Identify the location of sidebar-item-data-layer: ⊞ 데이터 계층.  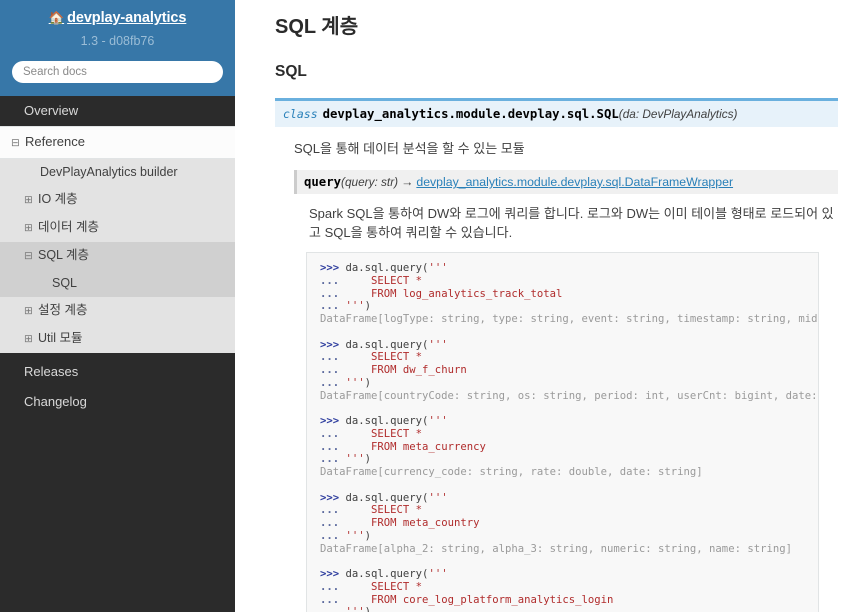
(117, 228).